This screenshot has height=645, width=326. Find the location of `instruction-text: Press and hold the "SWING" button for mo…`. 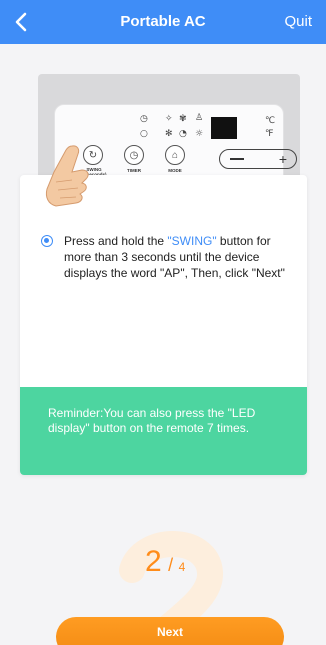

instruction-text: Press and hold the "SWING" button for mo… is located at coordinates (174, 257).